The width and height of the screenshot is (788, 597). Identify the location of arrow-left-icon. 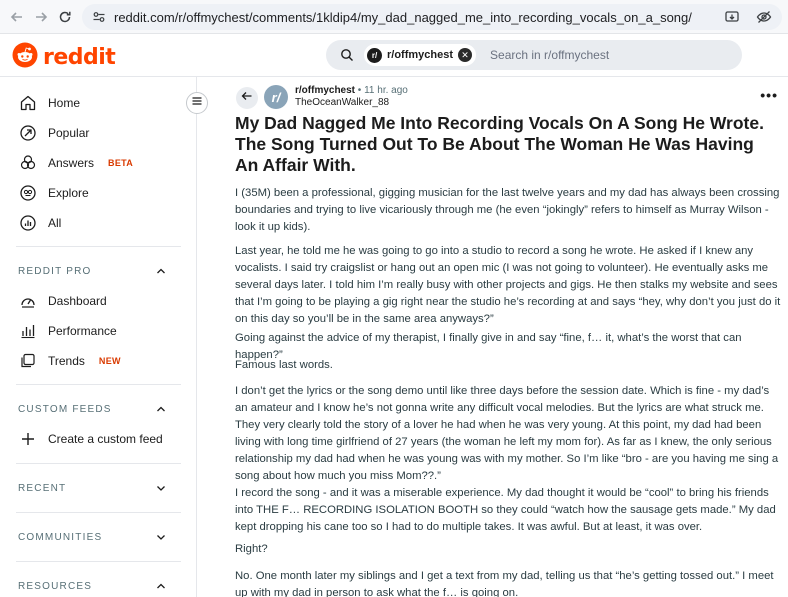
(247, 98).